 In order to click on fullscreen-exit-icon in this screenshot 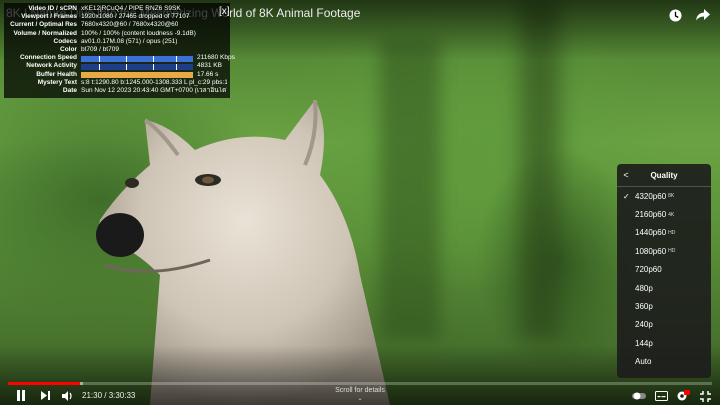, I will do `click(705, 396)`.